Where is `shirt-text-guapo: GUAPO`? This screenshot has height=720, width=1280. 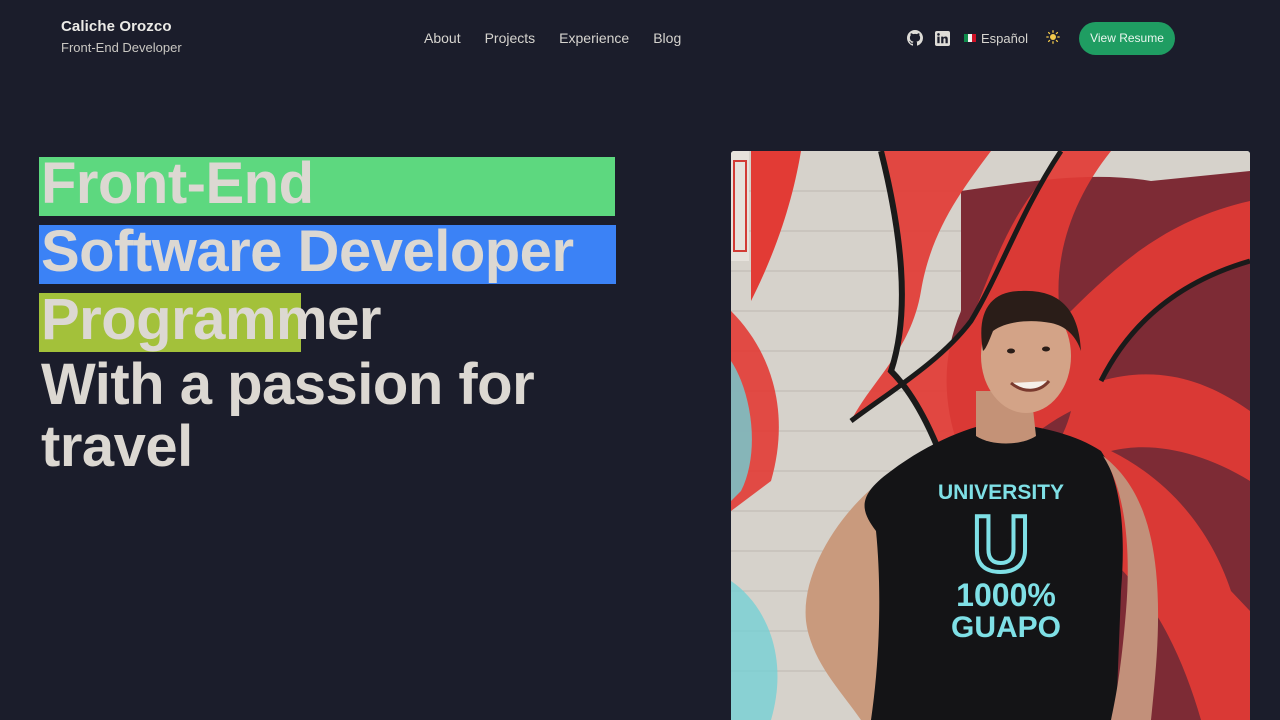
shirt-text-guapo: GUAPO is located at coordinates (1006, 627).